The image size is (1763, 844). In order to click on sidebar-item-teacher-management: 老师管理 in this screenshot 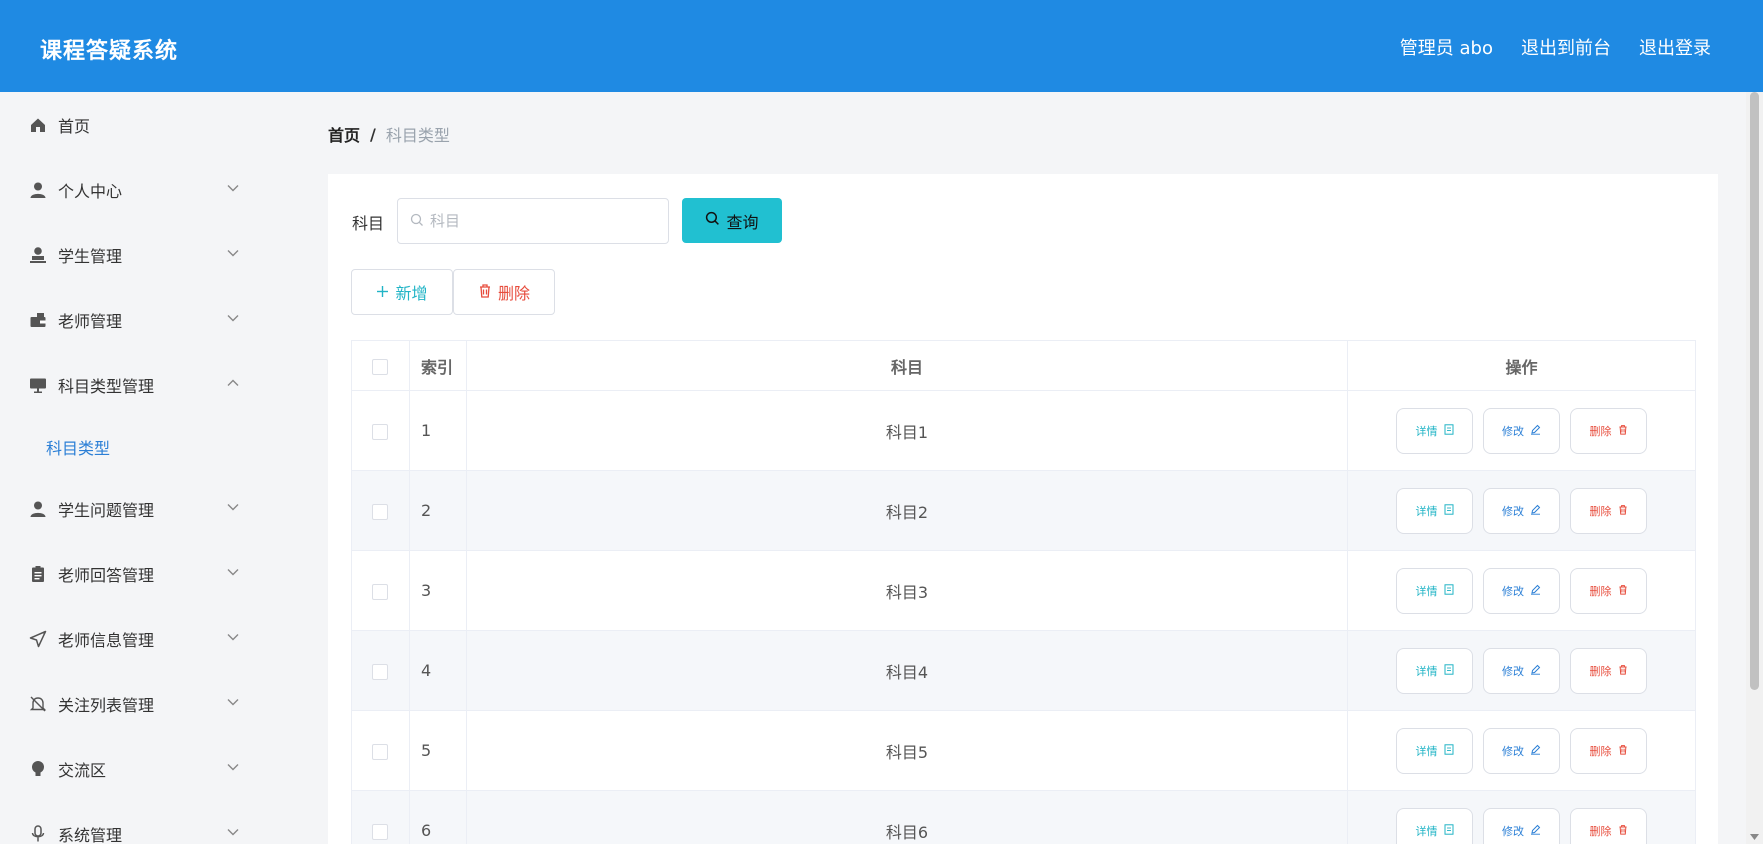, I will do `click(150, 319)`.